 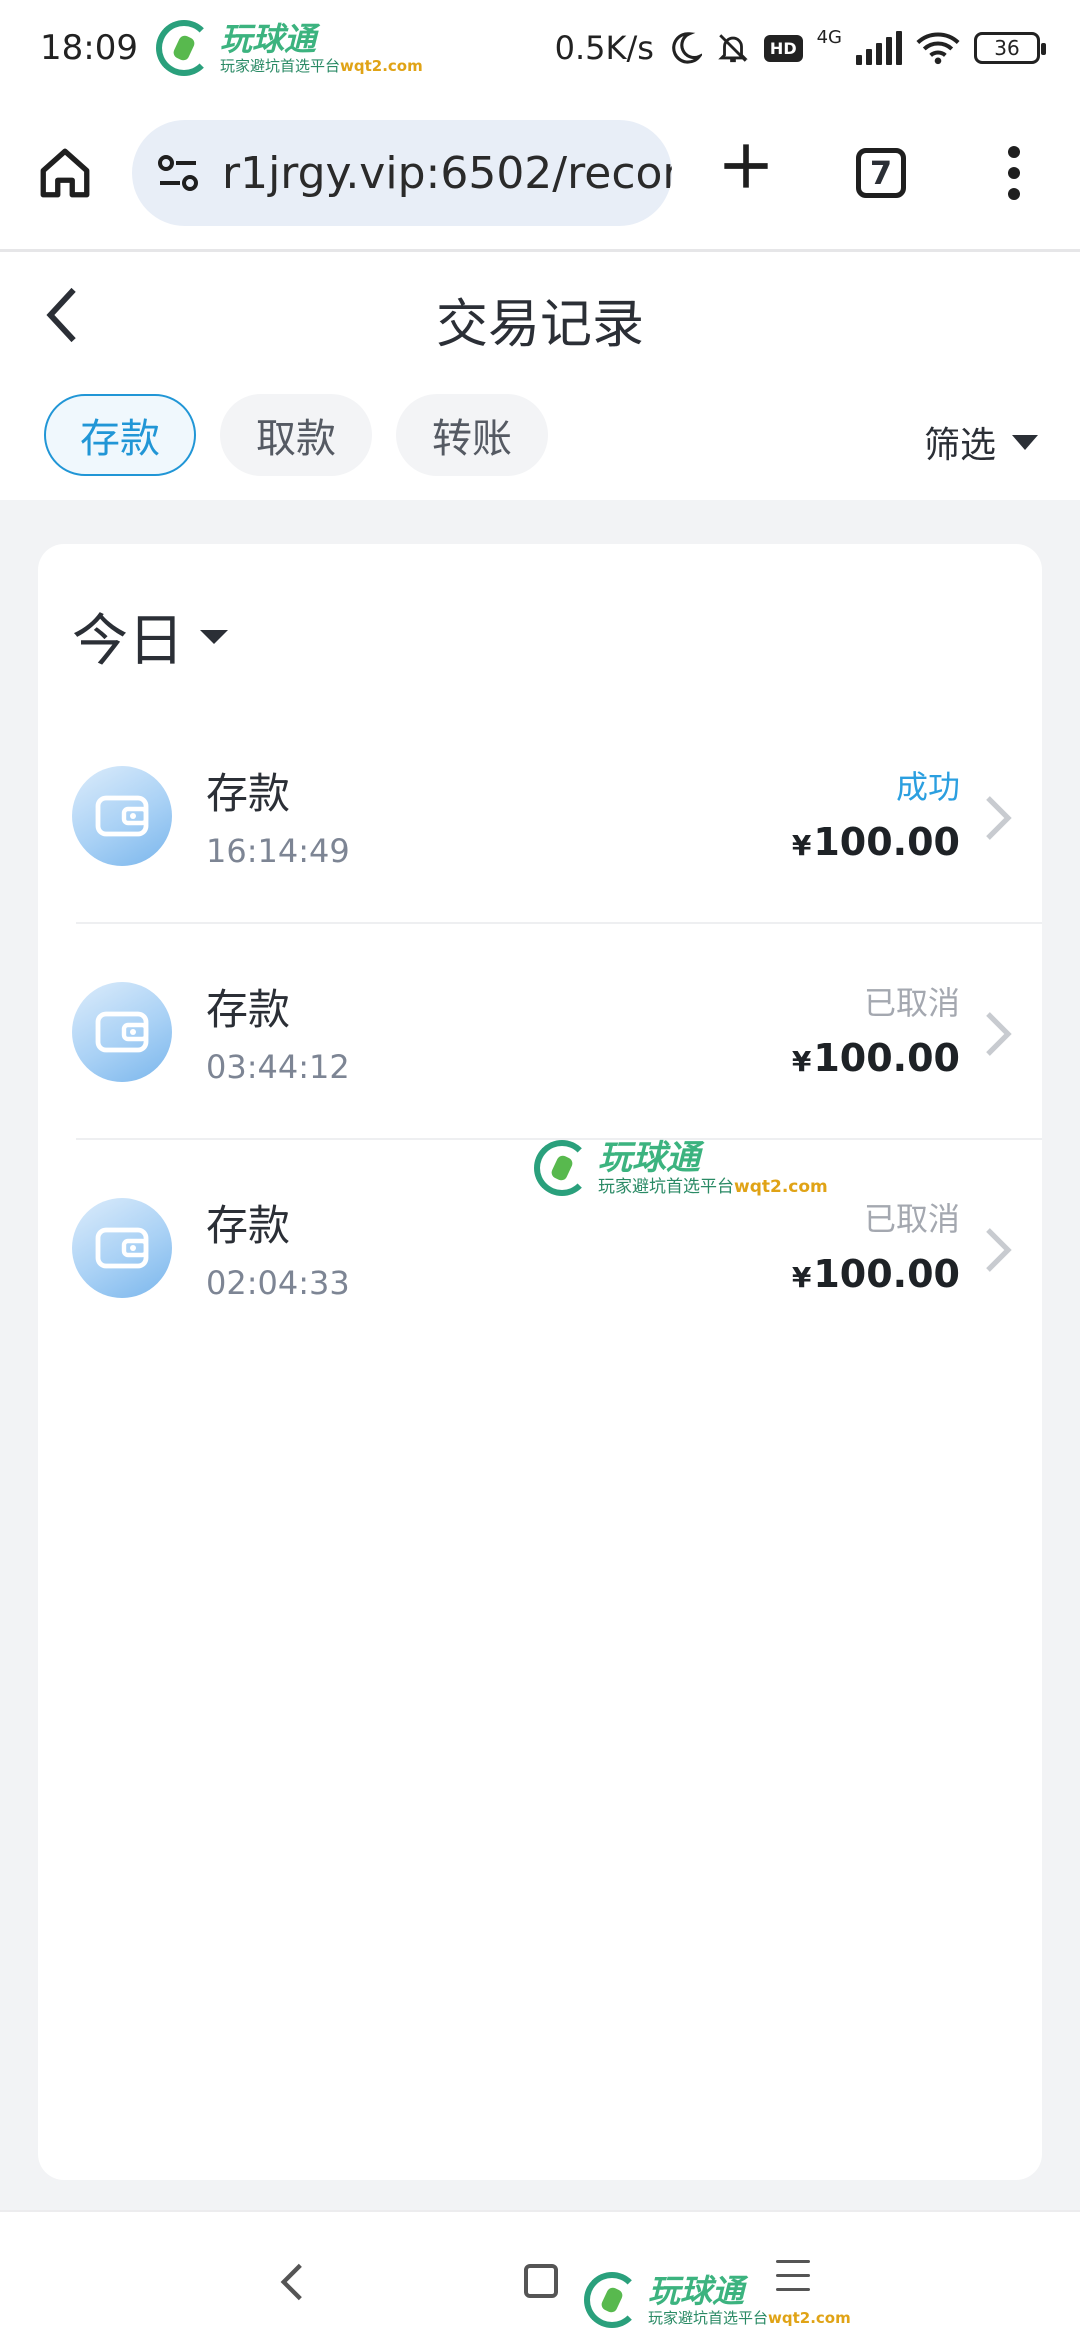 I want to click on record-time: 02:04:33, so click(x=278, y=1283).